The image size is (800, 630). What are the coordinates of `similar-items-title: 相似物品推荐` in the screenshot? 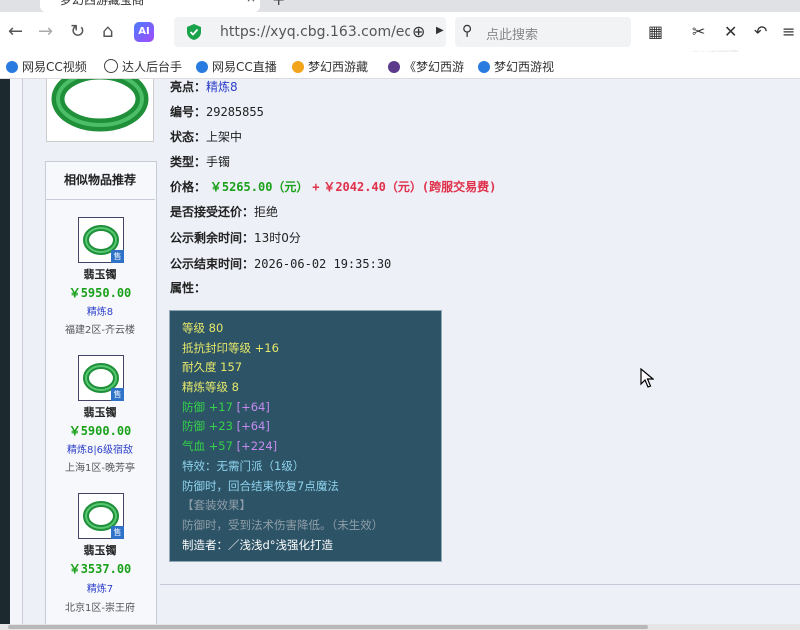 It's located at (100, 180).